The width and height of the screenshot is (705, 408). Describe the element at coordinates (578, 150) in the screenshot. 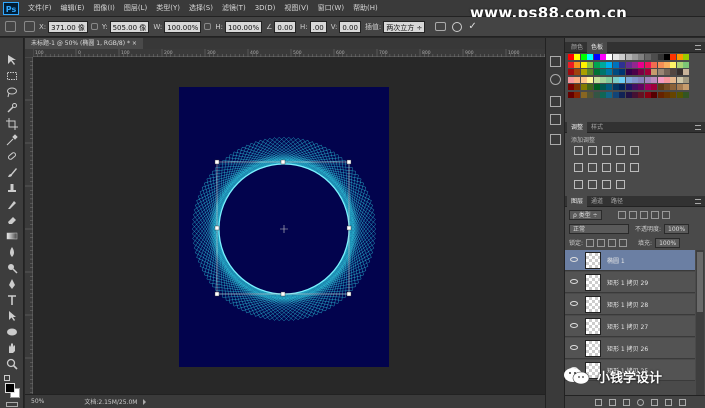

I see `brightness-icon` at that location.